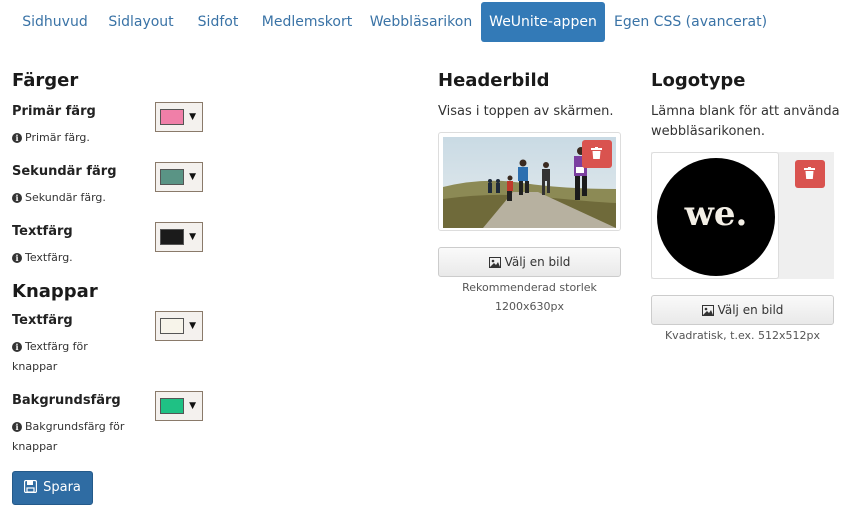 The width and height of the screenshot is (846, 511). What do you see at coordinates (529, 297) in the screenshot?
I see `header-image-size-hint: Rekommenderad storlek 1200x630px` at bounding box center [529, 297].